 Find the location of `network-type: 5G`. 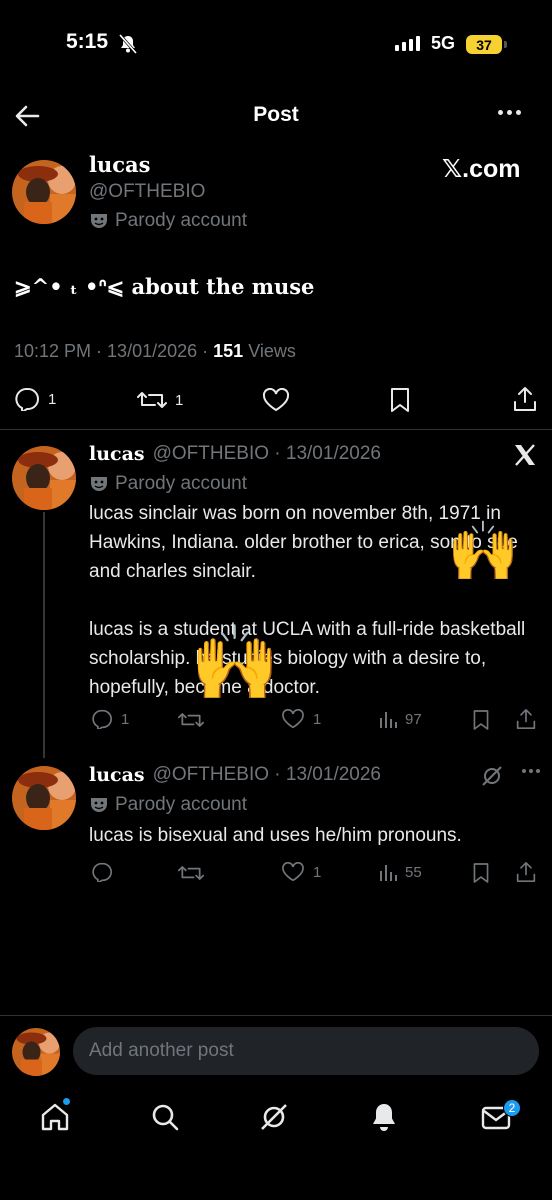

network-type: 5G is located at coordinates (443, 43).